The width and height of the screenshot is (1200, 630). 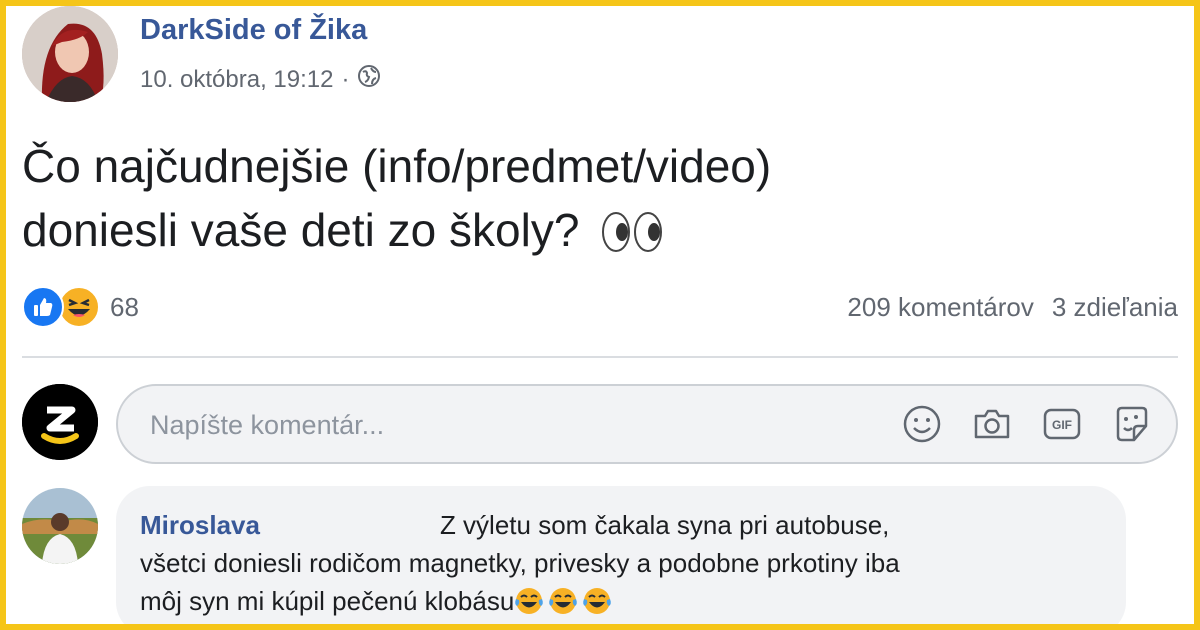 I want to click on composer-icons: GIF, so click(x=1027, y=424).